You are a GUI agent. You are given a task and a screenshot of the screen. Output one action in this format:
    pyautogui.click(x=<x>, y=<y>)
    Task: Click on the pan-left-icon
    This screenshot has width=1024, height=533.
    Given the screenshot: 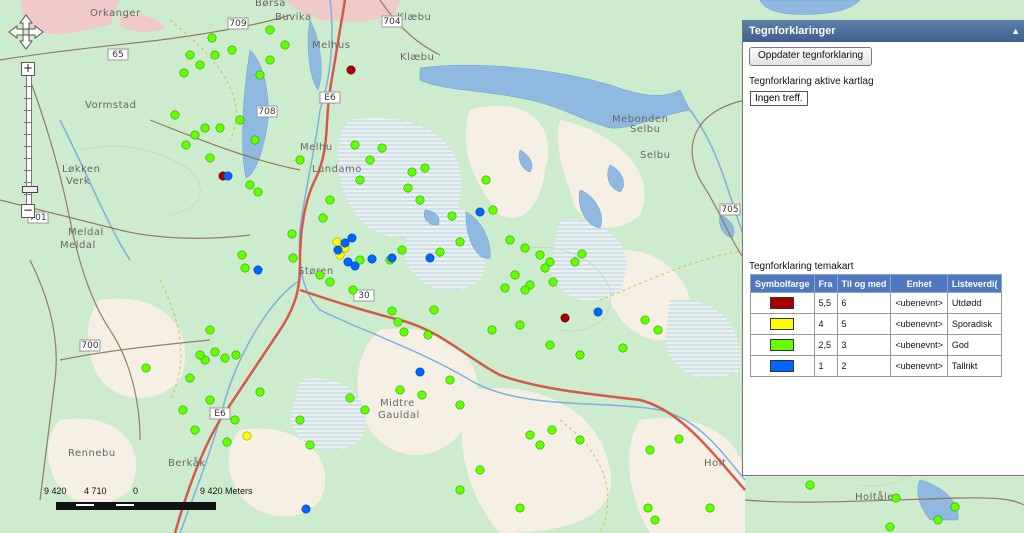 What is the action you would take?
    pyautogui.click(x=16, y=32)
    